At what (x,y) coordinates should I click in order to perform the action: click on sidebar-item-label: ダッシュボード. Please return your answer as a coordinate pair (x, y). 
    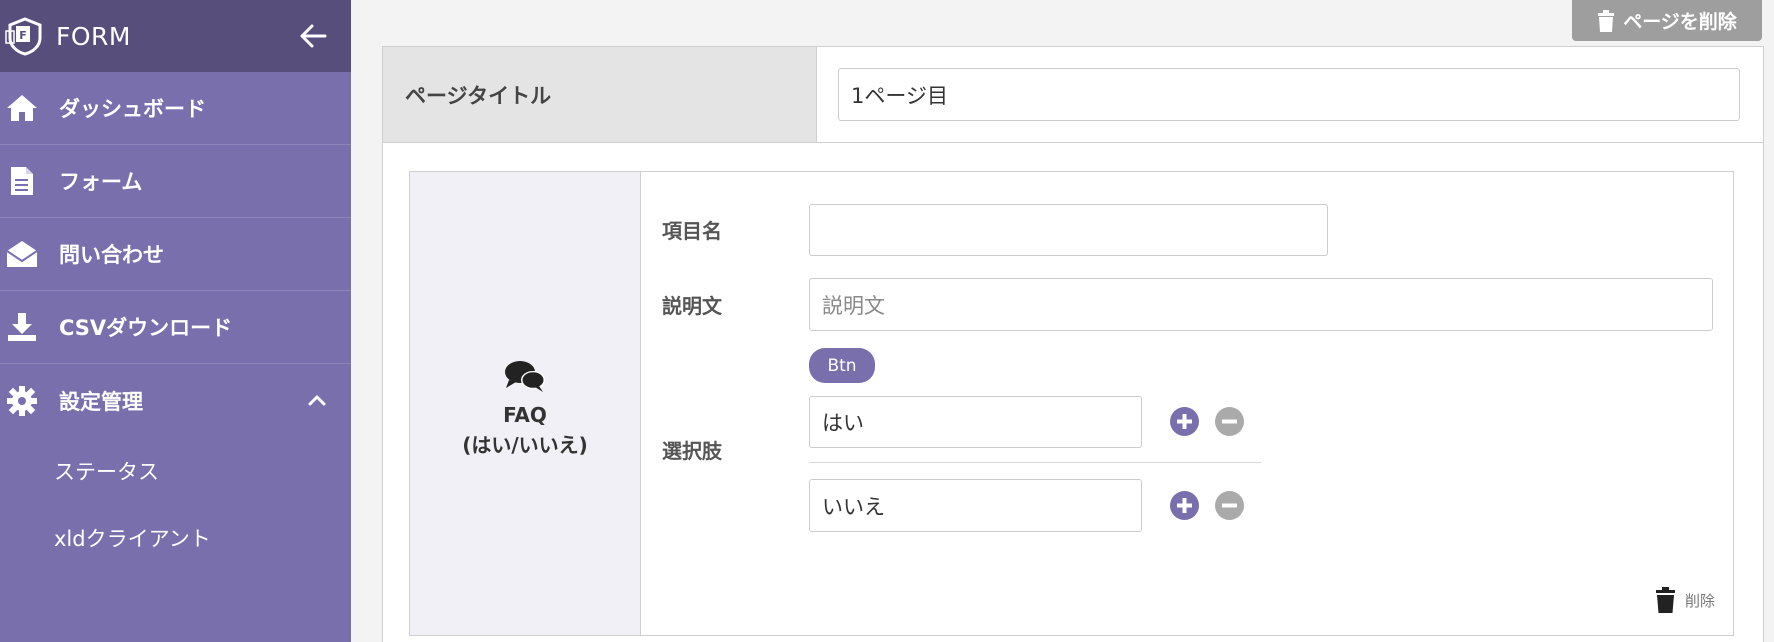
    Looking at the image, I should click on (132, 109).